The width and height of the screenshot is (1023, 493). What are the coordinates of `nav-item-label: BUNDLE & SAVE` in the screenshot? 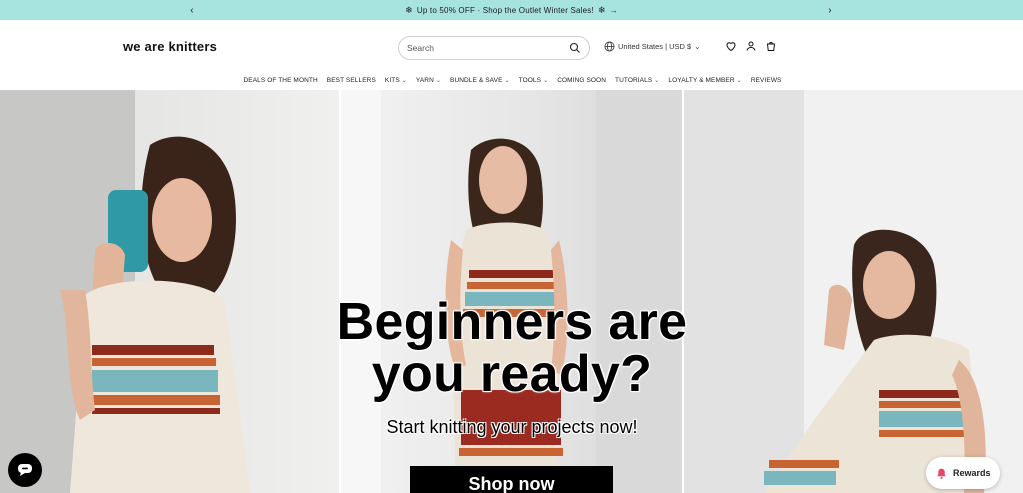 It's located at (476, 80).